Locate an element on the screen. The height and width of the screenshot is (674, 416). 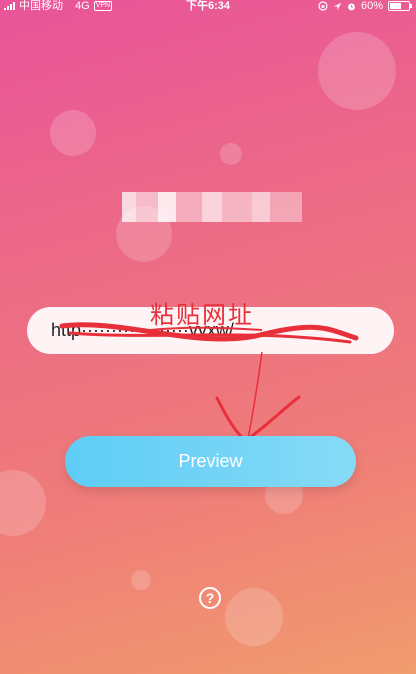
redacted-title is located at coordinates (212, 207).